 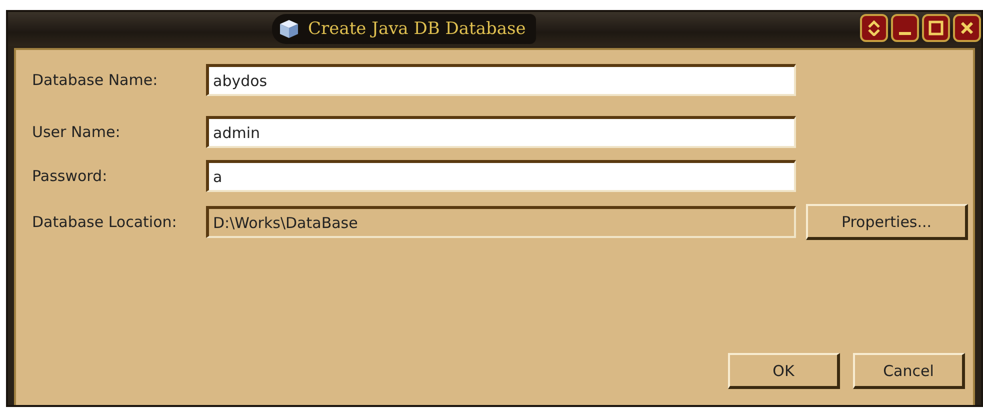 I want to click on minimize-button, so click(x=905, y=28).